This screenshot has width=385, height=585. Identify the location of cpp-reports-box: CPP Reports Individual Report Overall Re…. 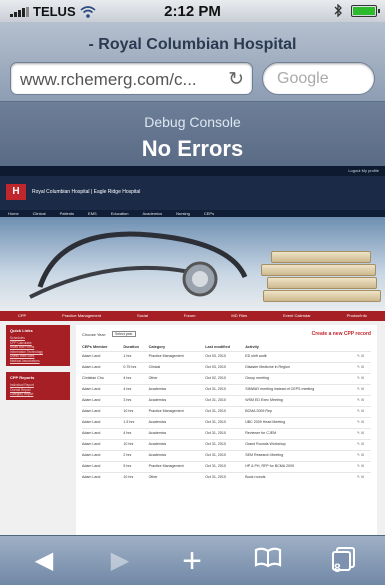
(38, 386).